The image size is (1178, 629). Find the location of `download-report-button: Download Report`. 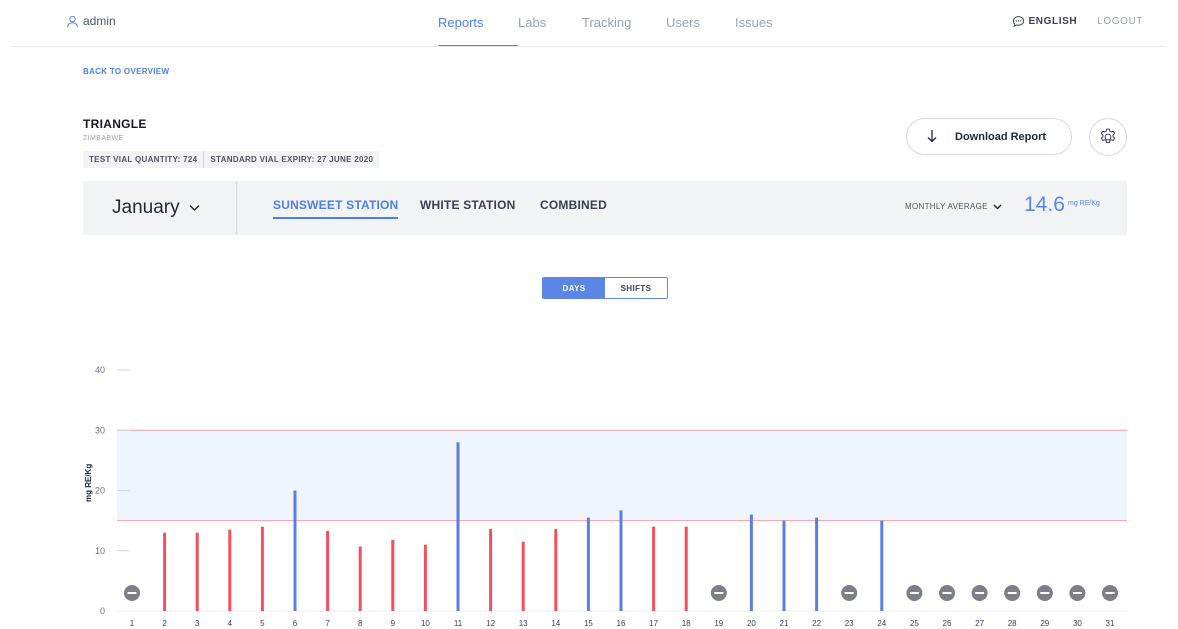

download-report-button: Download Report is located at coordinates (989, 136).